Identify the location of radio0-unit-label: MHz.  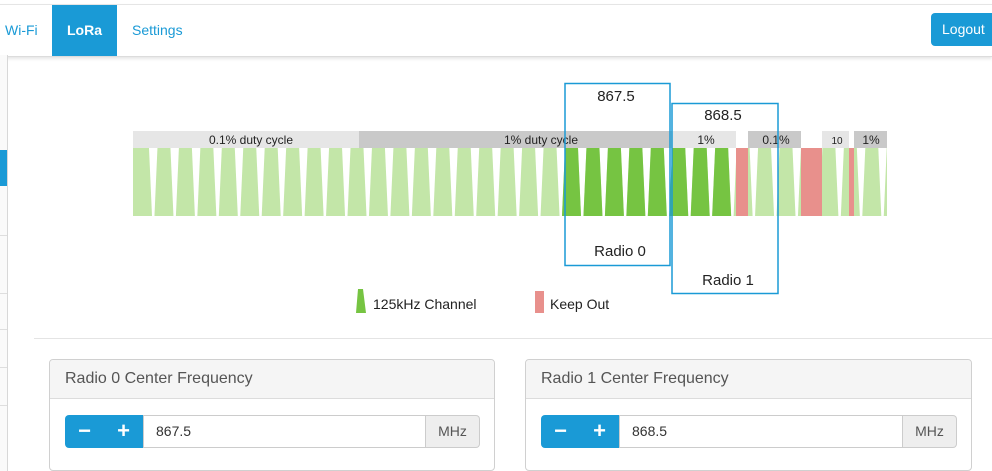
(453, 431).